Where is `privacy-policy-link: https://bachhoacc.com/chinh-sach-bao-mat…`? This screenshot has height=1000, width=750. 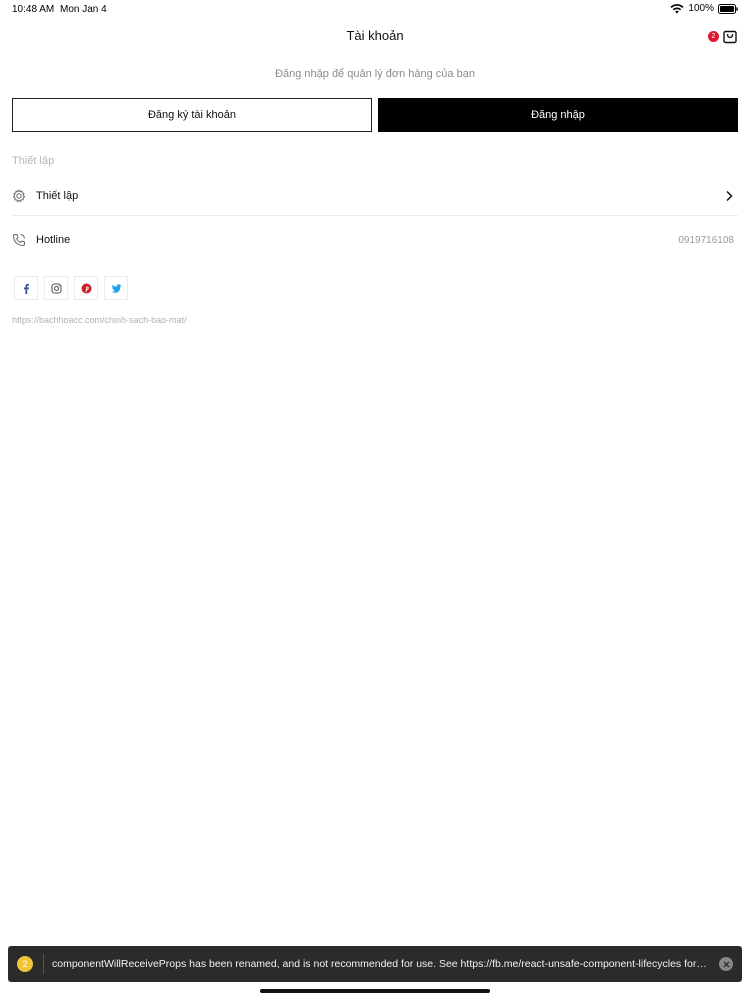
privacy-policy-link: https://bachhoacc.com/chinh-sach-bao-mat… is located at coordinates (99, 320).